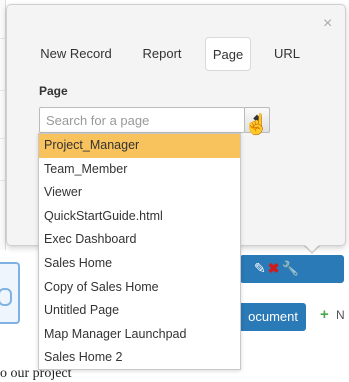 This screenshot has height=382, width=349. What do you see at coordinates (256, 125) in the screenshot?
I see `hand-cursor-icon: ☝` at bounding box center [256, 125].